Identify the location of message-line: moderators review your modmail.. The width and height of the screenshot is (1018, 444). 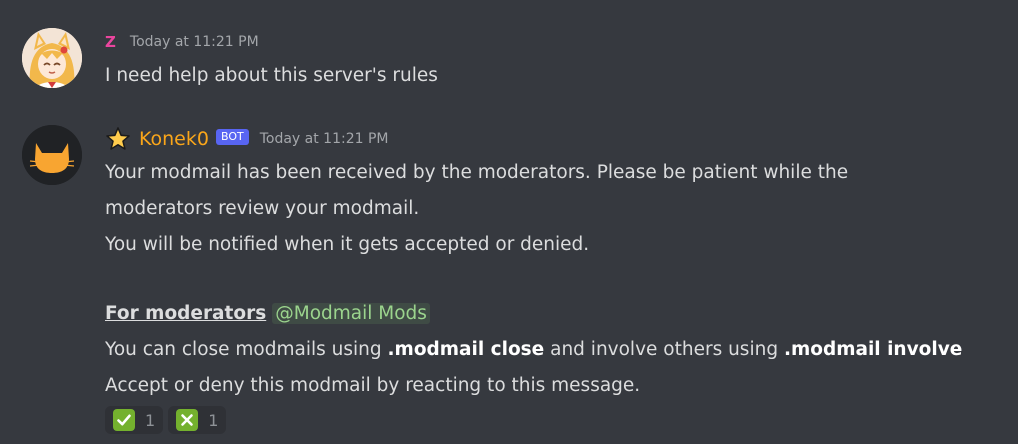
(262, 208).